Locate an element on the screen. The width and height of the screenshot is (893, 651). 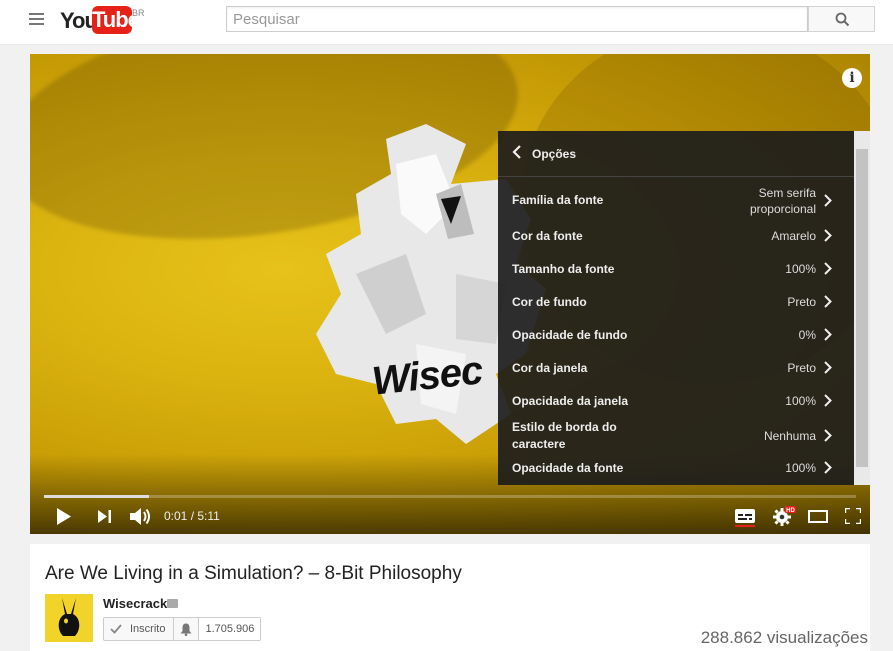
options-back-button: Opções is located at coordinates (676, 154).